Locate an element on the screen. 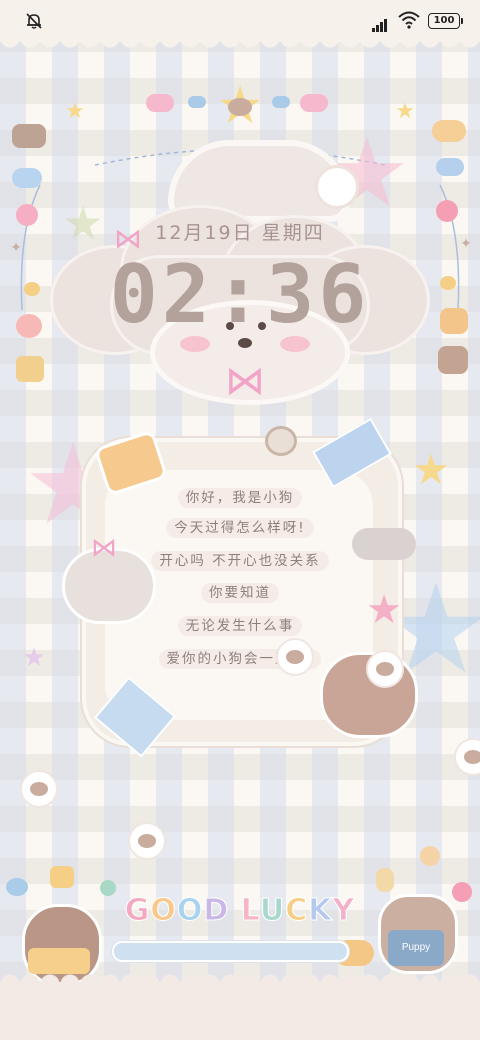  message-line-2: 今天过得怎么样呀! is located at coordinates (240, 528).